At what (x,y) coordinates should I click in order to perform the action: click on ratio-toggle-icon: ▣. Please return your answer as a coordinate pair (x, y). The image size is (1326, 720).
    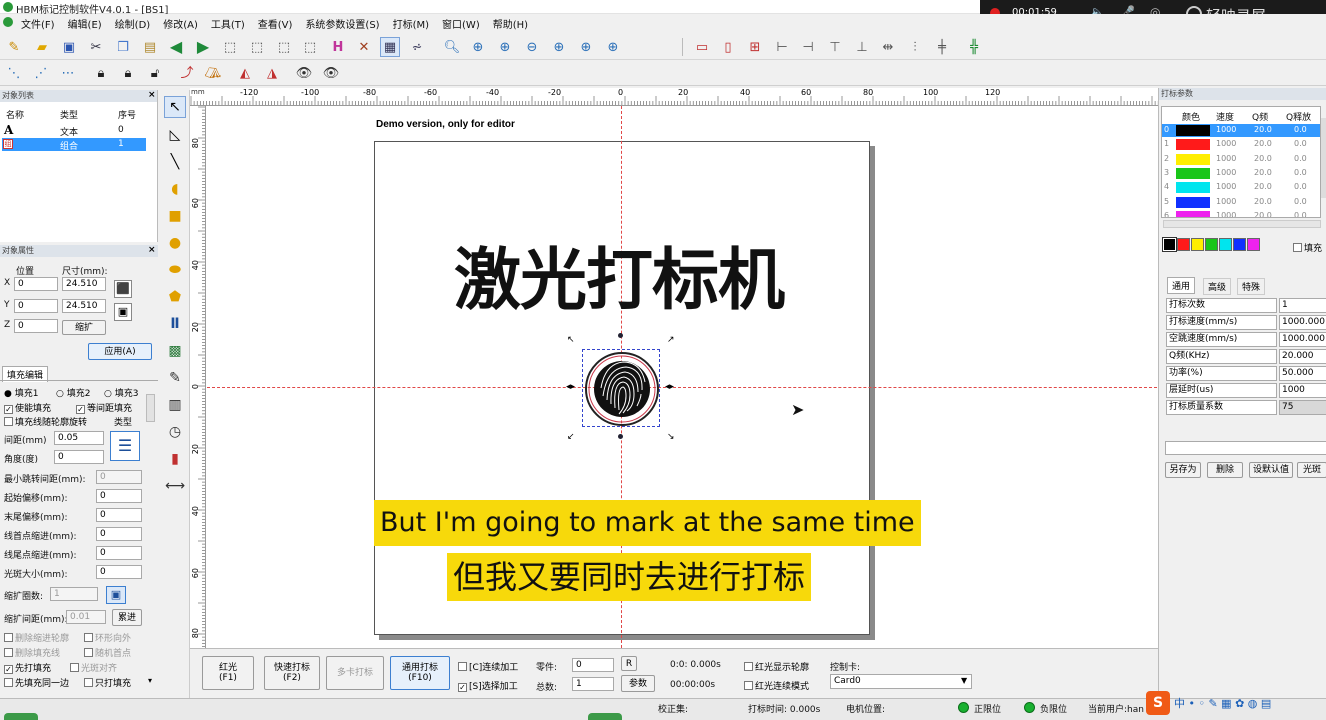
    Looking at the image, I should click on (123, 312).